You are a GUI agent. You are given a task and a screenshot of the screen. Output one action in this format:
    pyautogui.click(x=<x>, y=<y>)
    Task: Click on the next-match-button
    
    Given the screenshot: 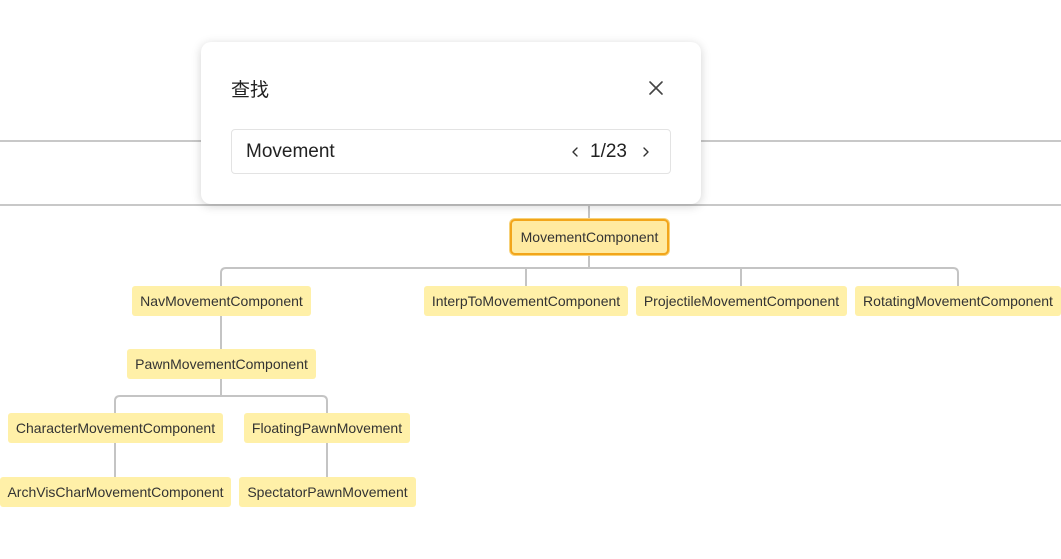 What is the action you would take?
    pyautogui.click(x=646, y=152)
    